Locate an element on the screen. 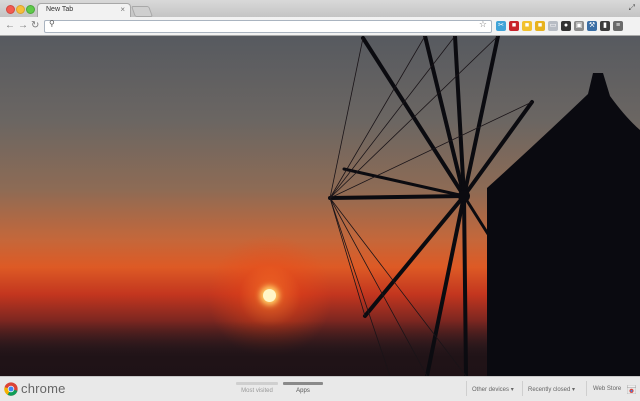 The height and width of the screenshot is (401, 640). recently-closed-label: Recently closed is located at coordinates (549, 390).